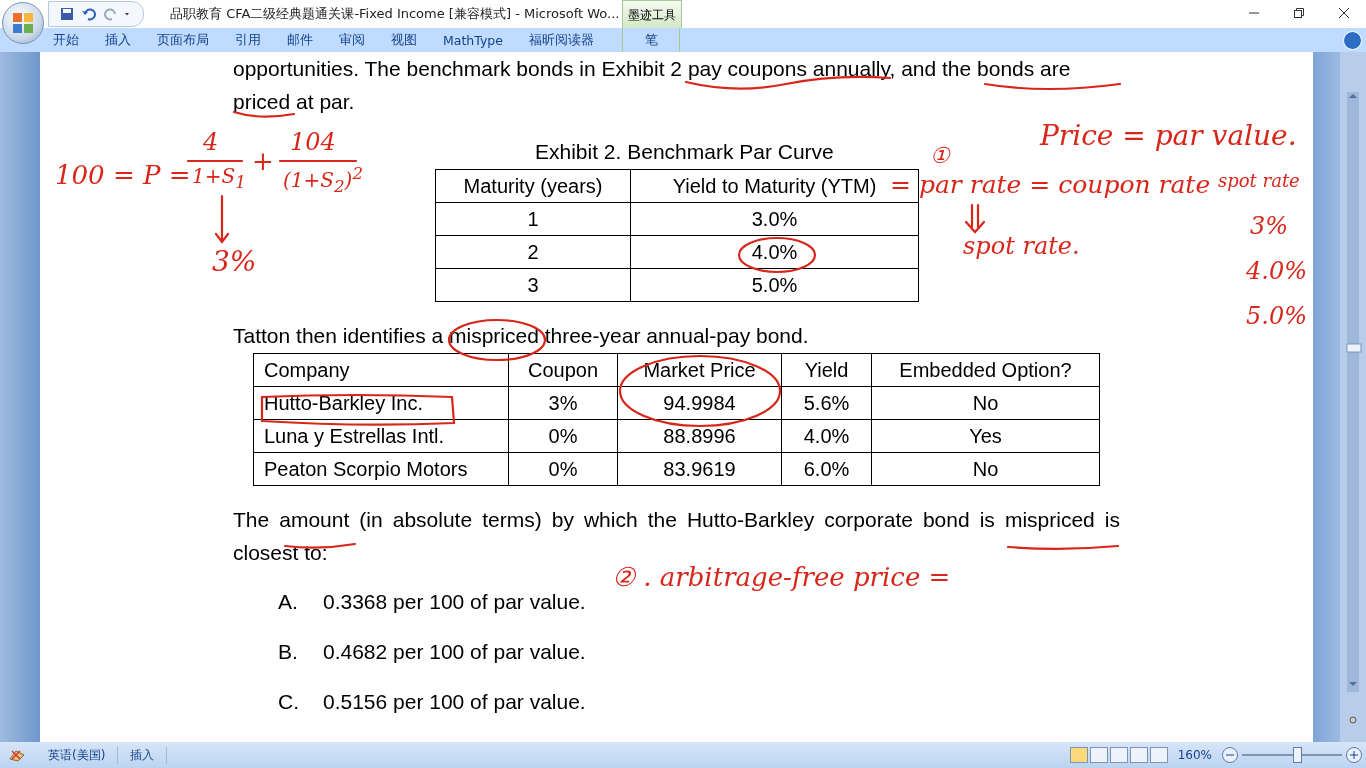  What do you see at coordinates (381, 370) in the screenshot?
I see `table-header: Company` at bounding box center [381, 370].